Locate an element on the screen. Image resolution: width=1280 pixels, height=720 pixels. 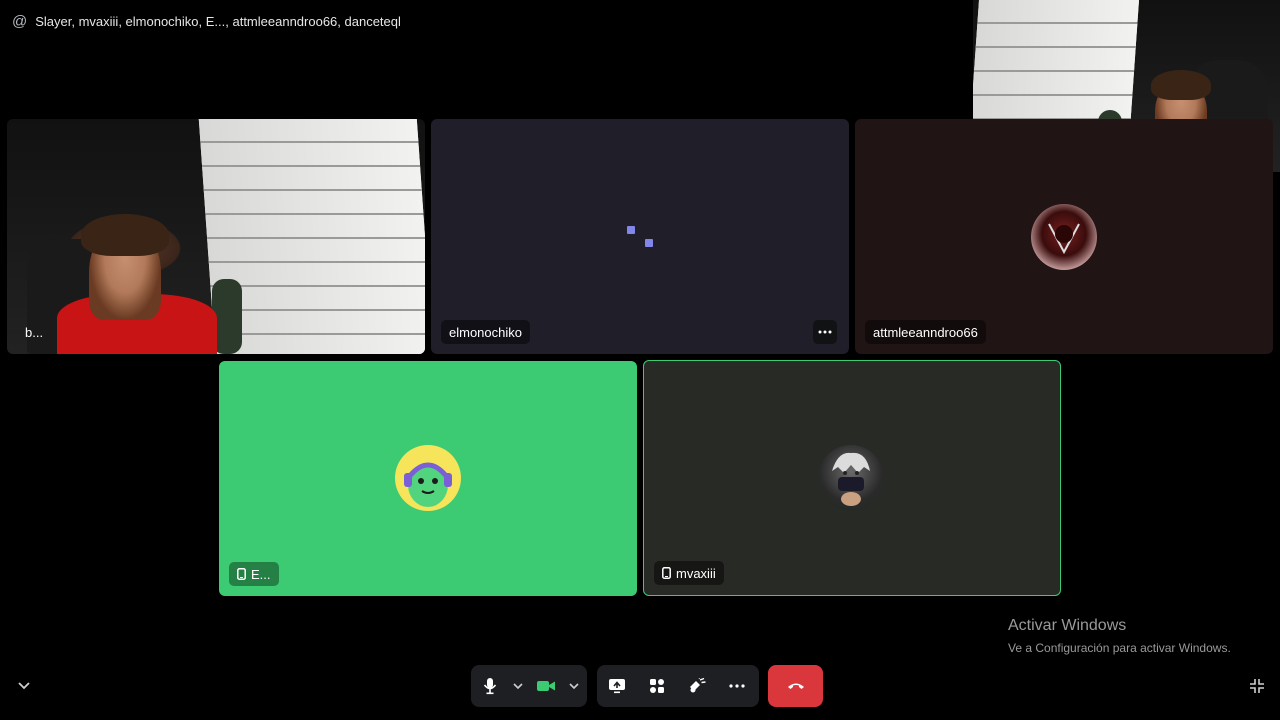
end-call-button is located at coordinates (795, 686).